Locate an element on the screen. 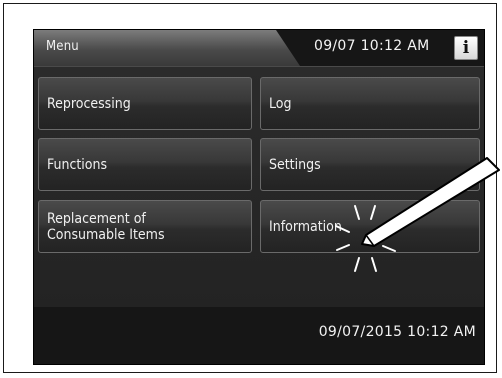 This screenshot has width=502, height=378. title-bar: Menu 09/07 10:12 AM i is located at coordinates (259, 48).